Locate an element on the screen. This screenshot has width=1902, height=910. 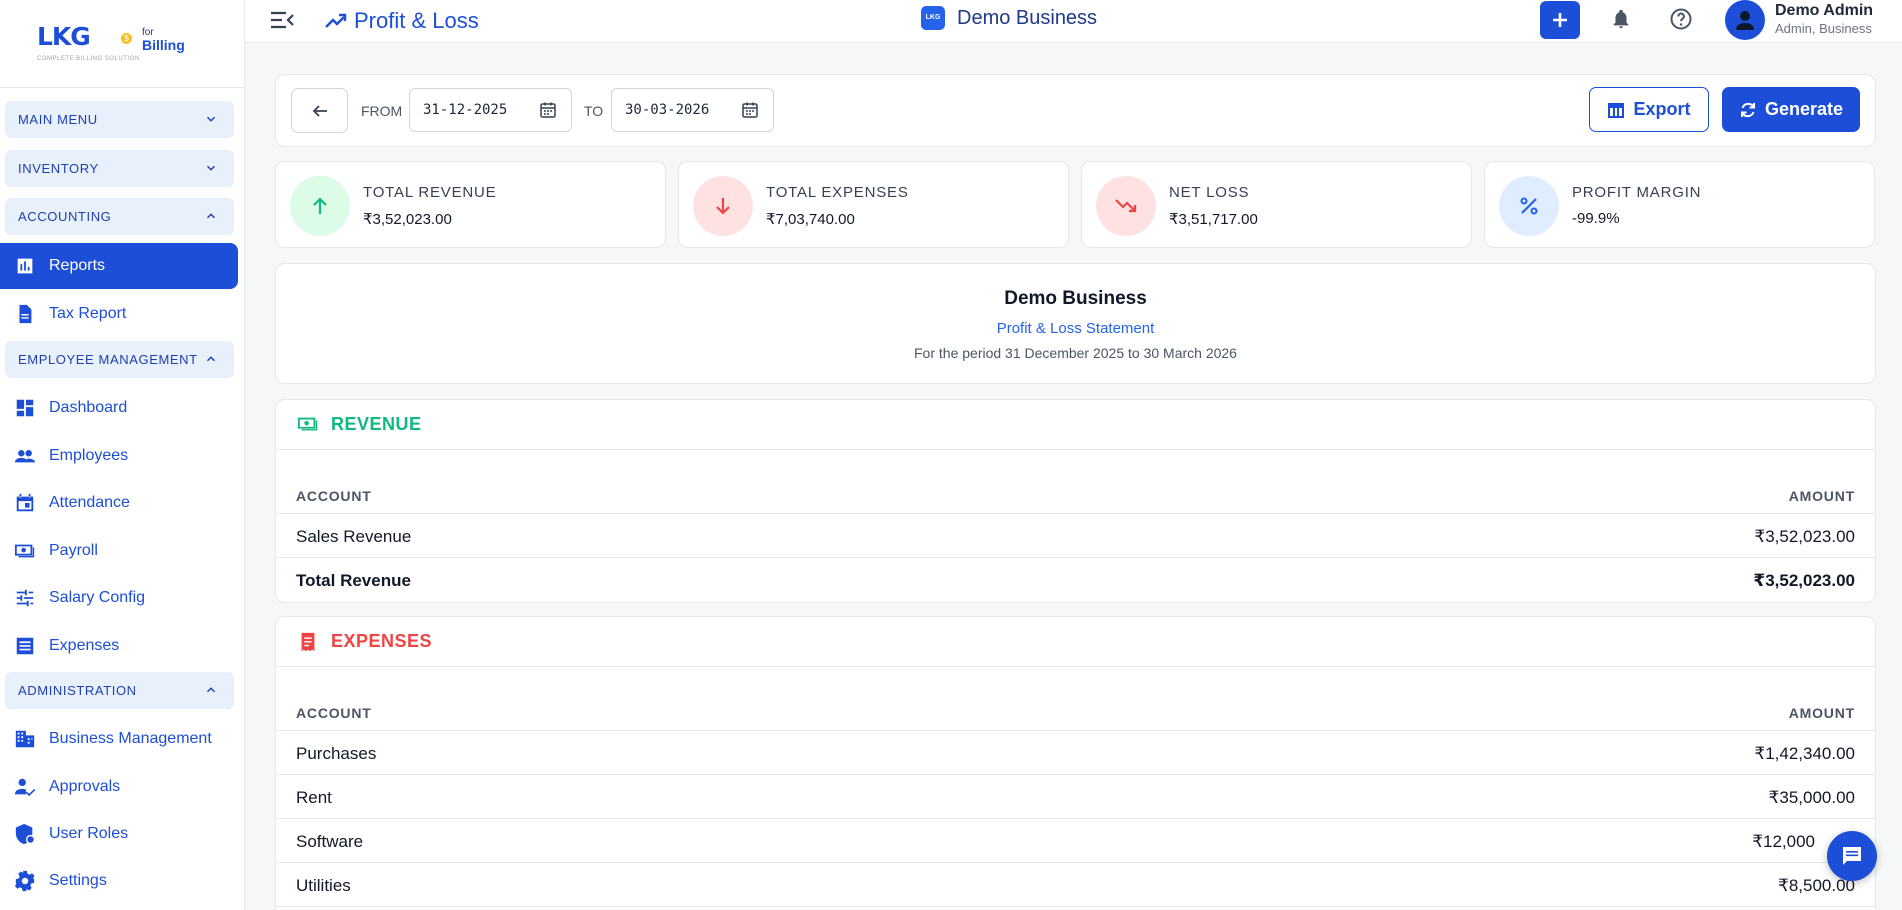
account-amount: ₹1,42,340.00 is located at coordinates (1804, 753).